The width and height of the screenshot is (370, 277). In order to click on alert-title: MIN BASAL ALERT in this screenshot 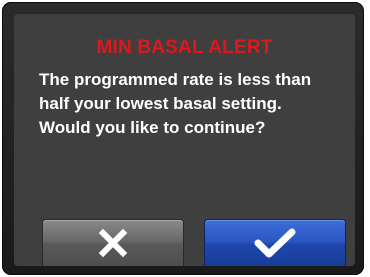, I will do `click(184, 47)`.